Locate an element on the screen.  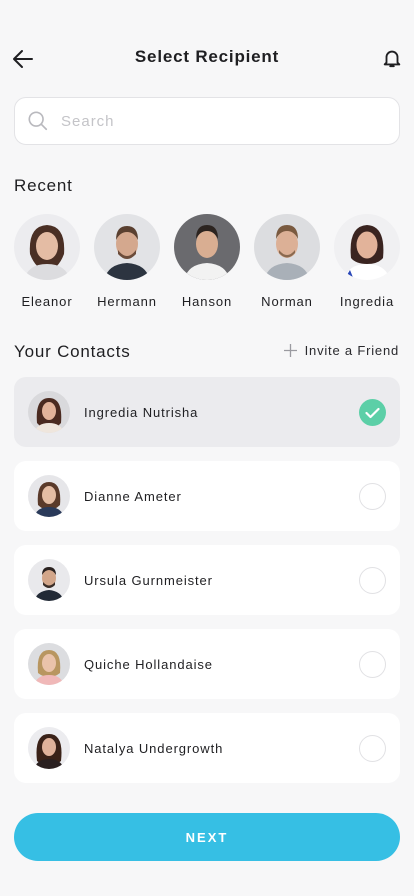
contact-row: Ursula Gurnmeister is located at coordinates (207, 580).